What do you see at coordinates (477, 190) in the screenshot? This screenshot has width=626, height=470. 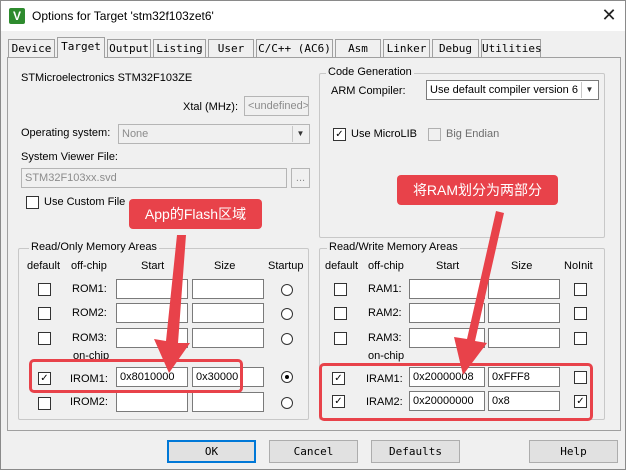 I see `split-ram-callout: 将RAM划分为两部分` at bounding box center [477, 190].